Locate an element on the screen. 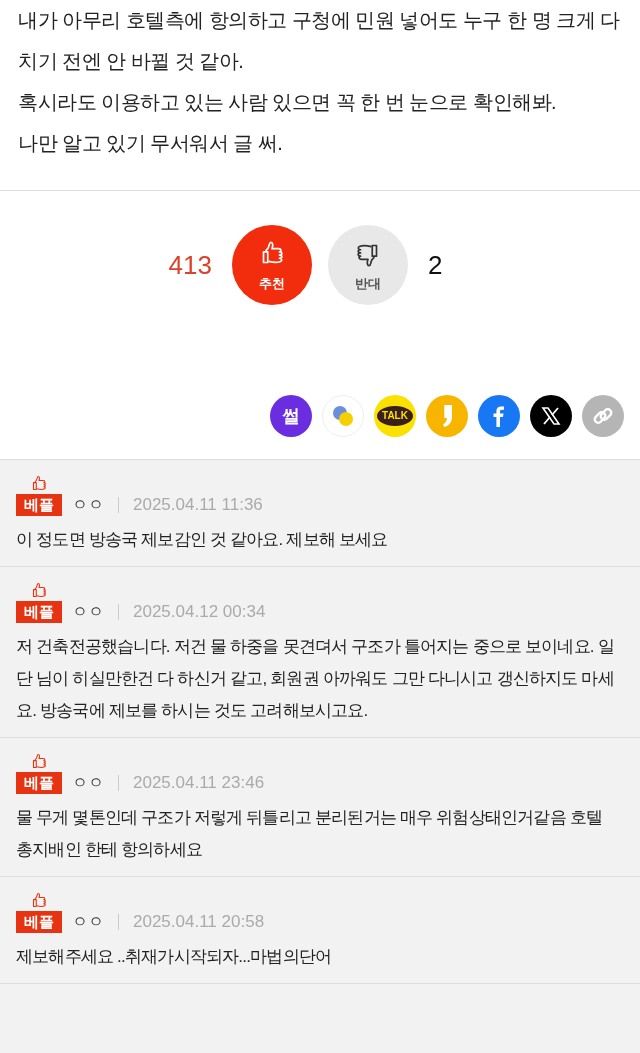 Image resolution: width=640 pixels, height=1053 pixels. comment-date: 2025.04.11 11:36 is located at coordinates (198, 505).